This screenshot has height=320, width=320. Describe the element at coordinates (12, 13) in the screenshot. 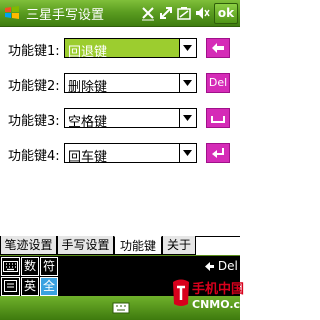

I see `windows-start-icon` at that location.